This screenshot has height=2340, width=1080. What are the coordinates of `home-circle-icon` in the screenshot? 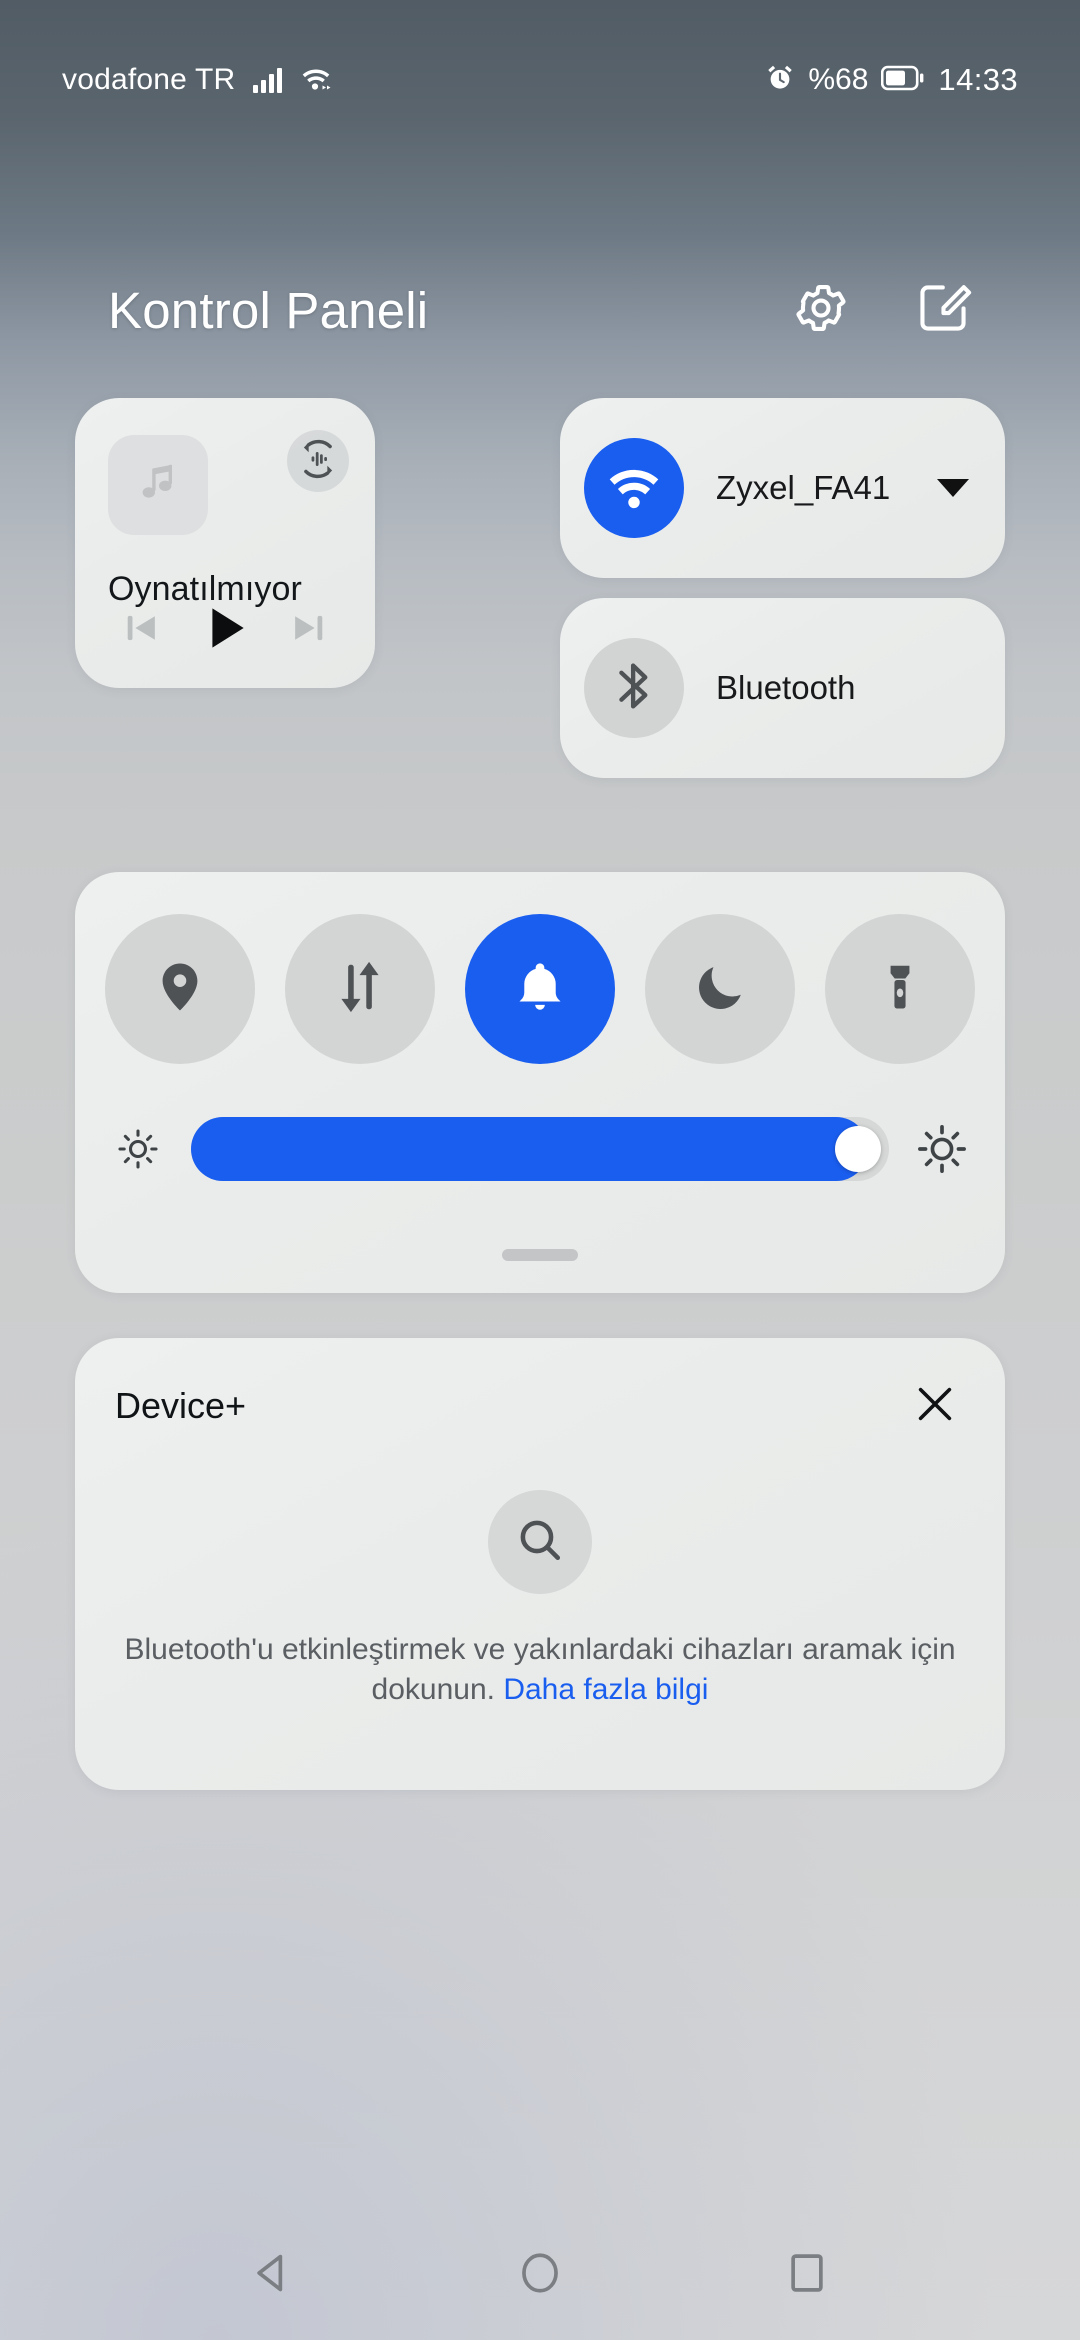 It's located at (540, 2275).